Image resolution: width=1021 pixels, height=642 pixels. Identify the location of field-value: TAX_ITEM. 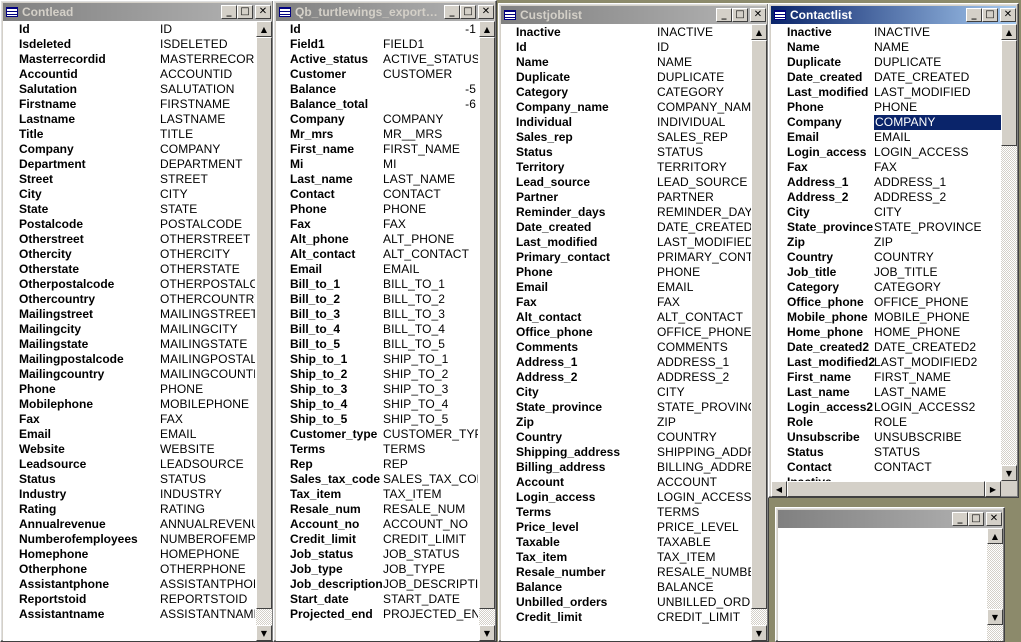
(686, 557).